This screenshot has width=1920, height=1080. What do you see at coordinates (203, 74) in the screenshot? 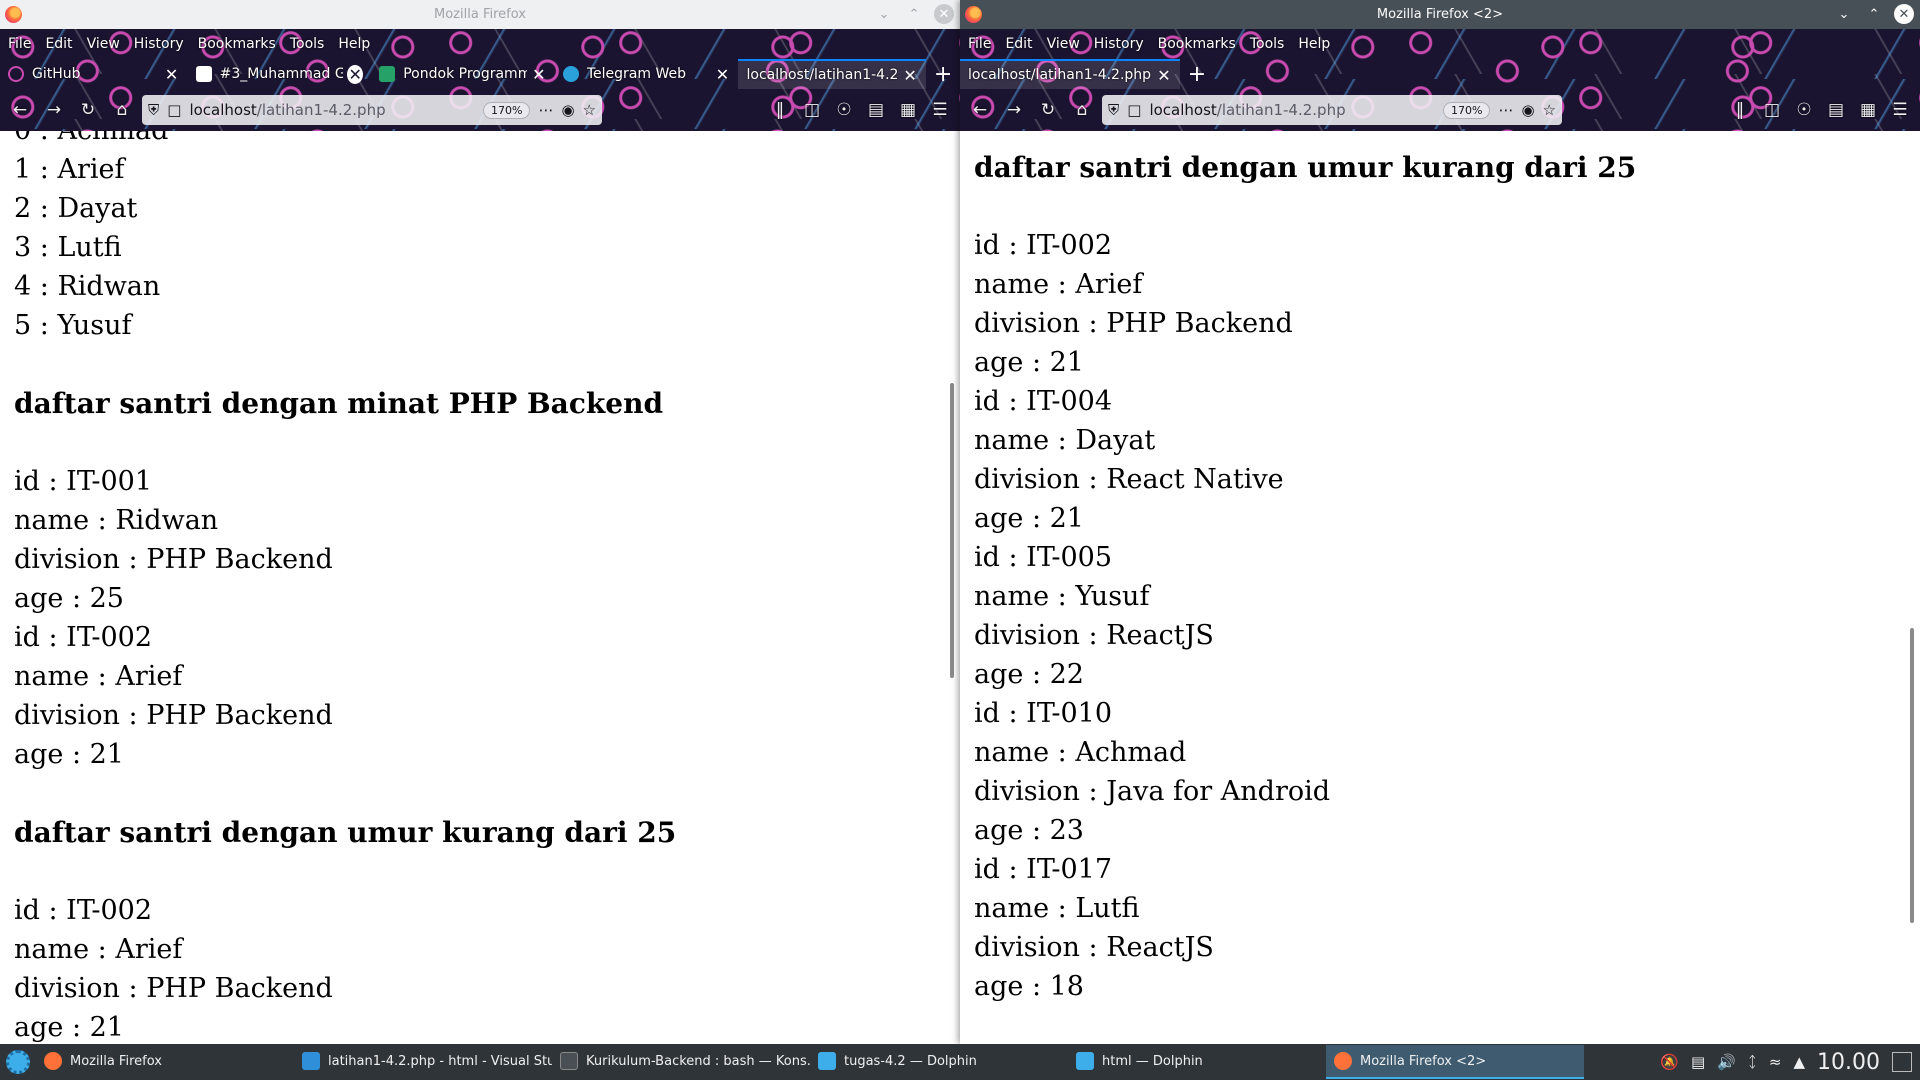
I see `github-icon` at bounding box center [203, 74].